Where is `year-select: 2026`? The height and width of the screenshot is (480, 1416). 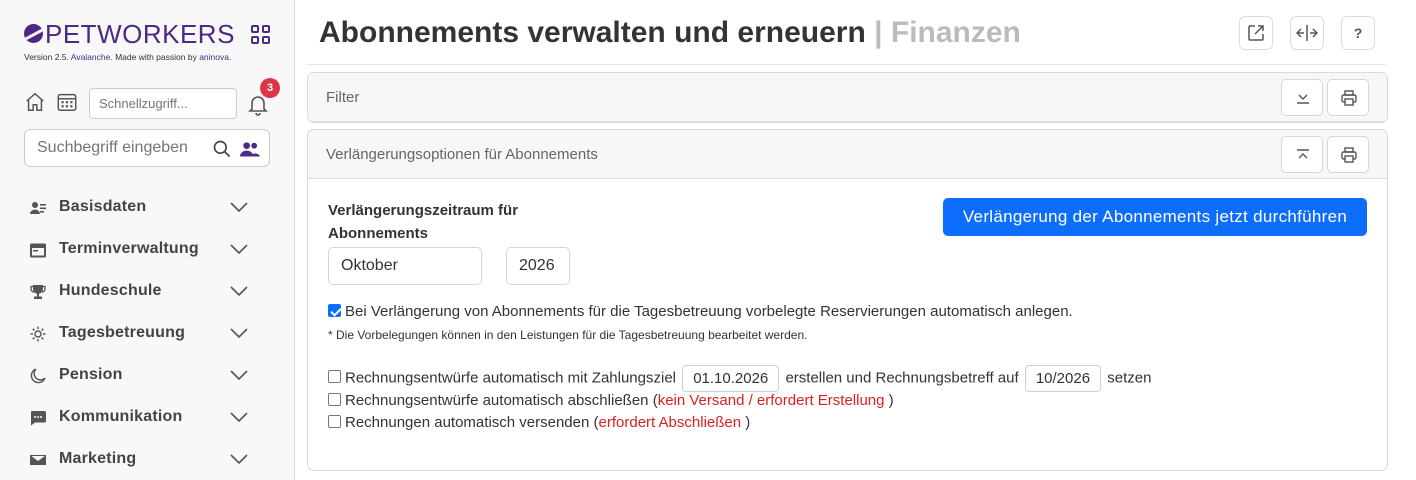
year-select: 2026 is located at coordinates (538, 266).